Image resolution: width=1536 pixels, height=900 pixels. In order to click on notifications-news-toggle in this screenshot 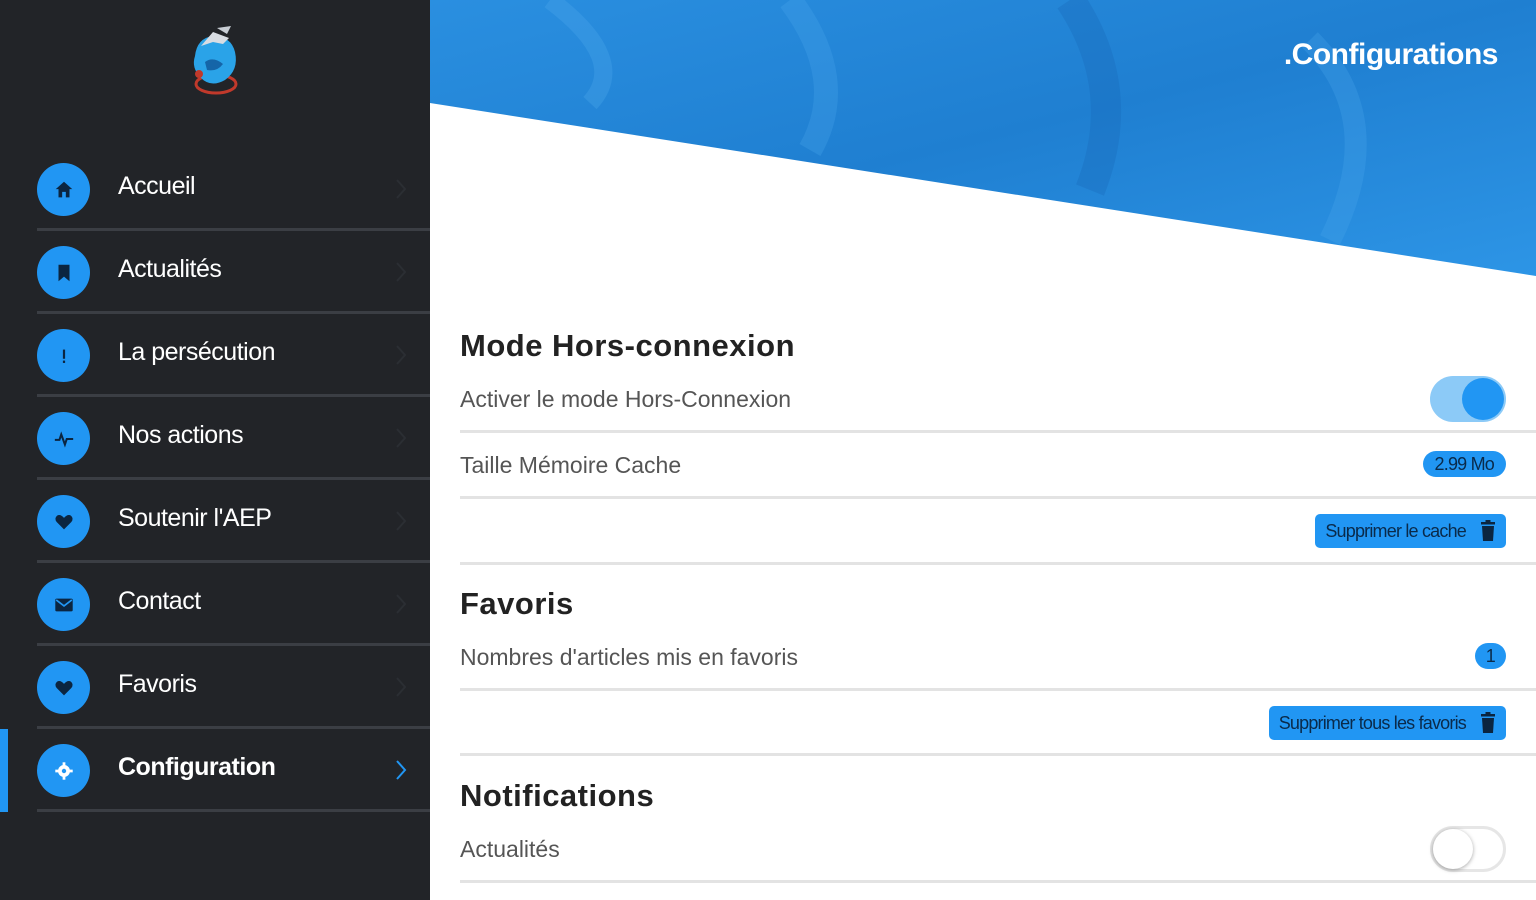, I will do `click(1468, 849)`.